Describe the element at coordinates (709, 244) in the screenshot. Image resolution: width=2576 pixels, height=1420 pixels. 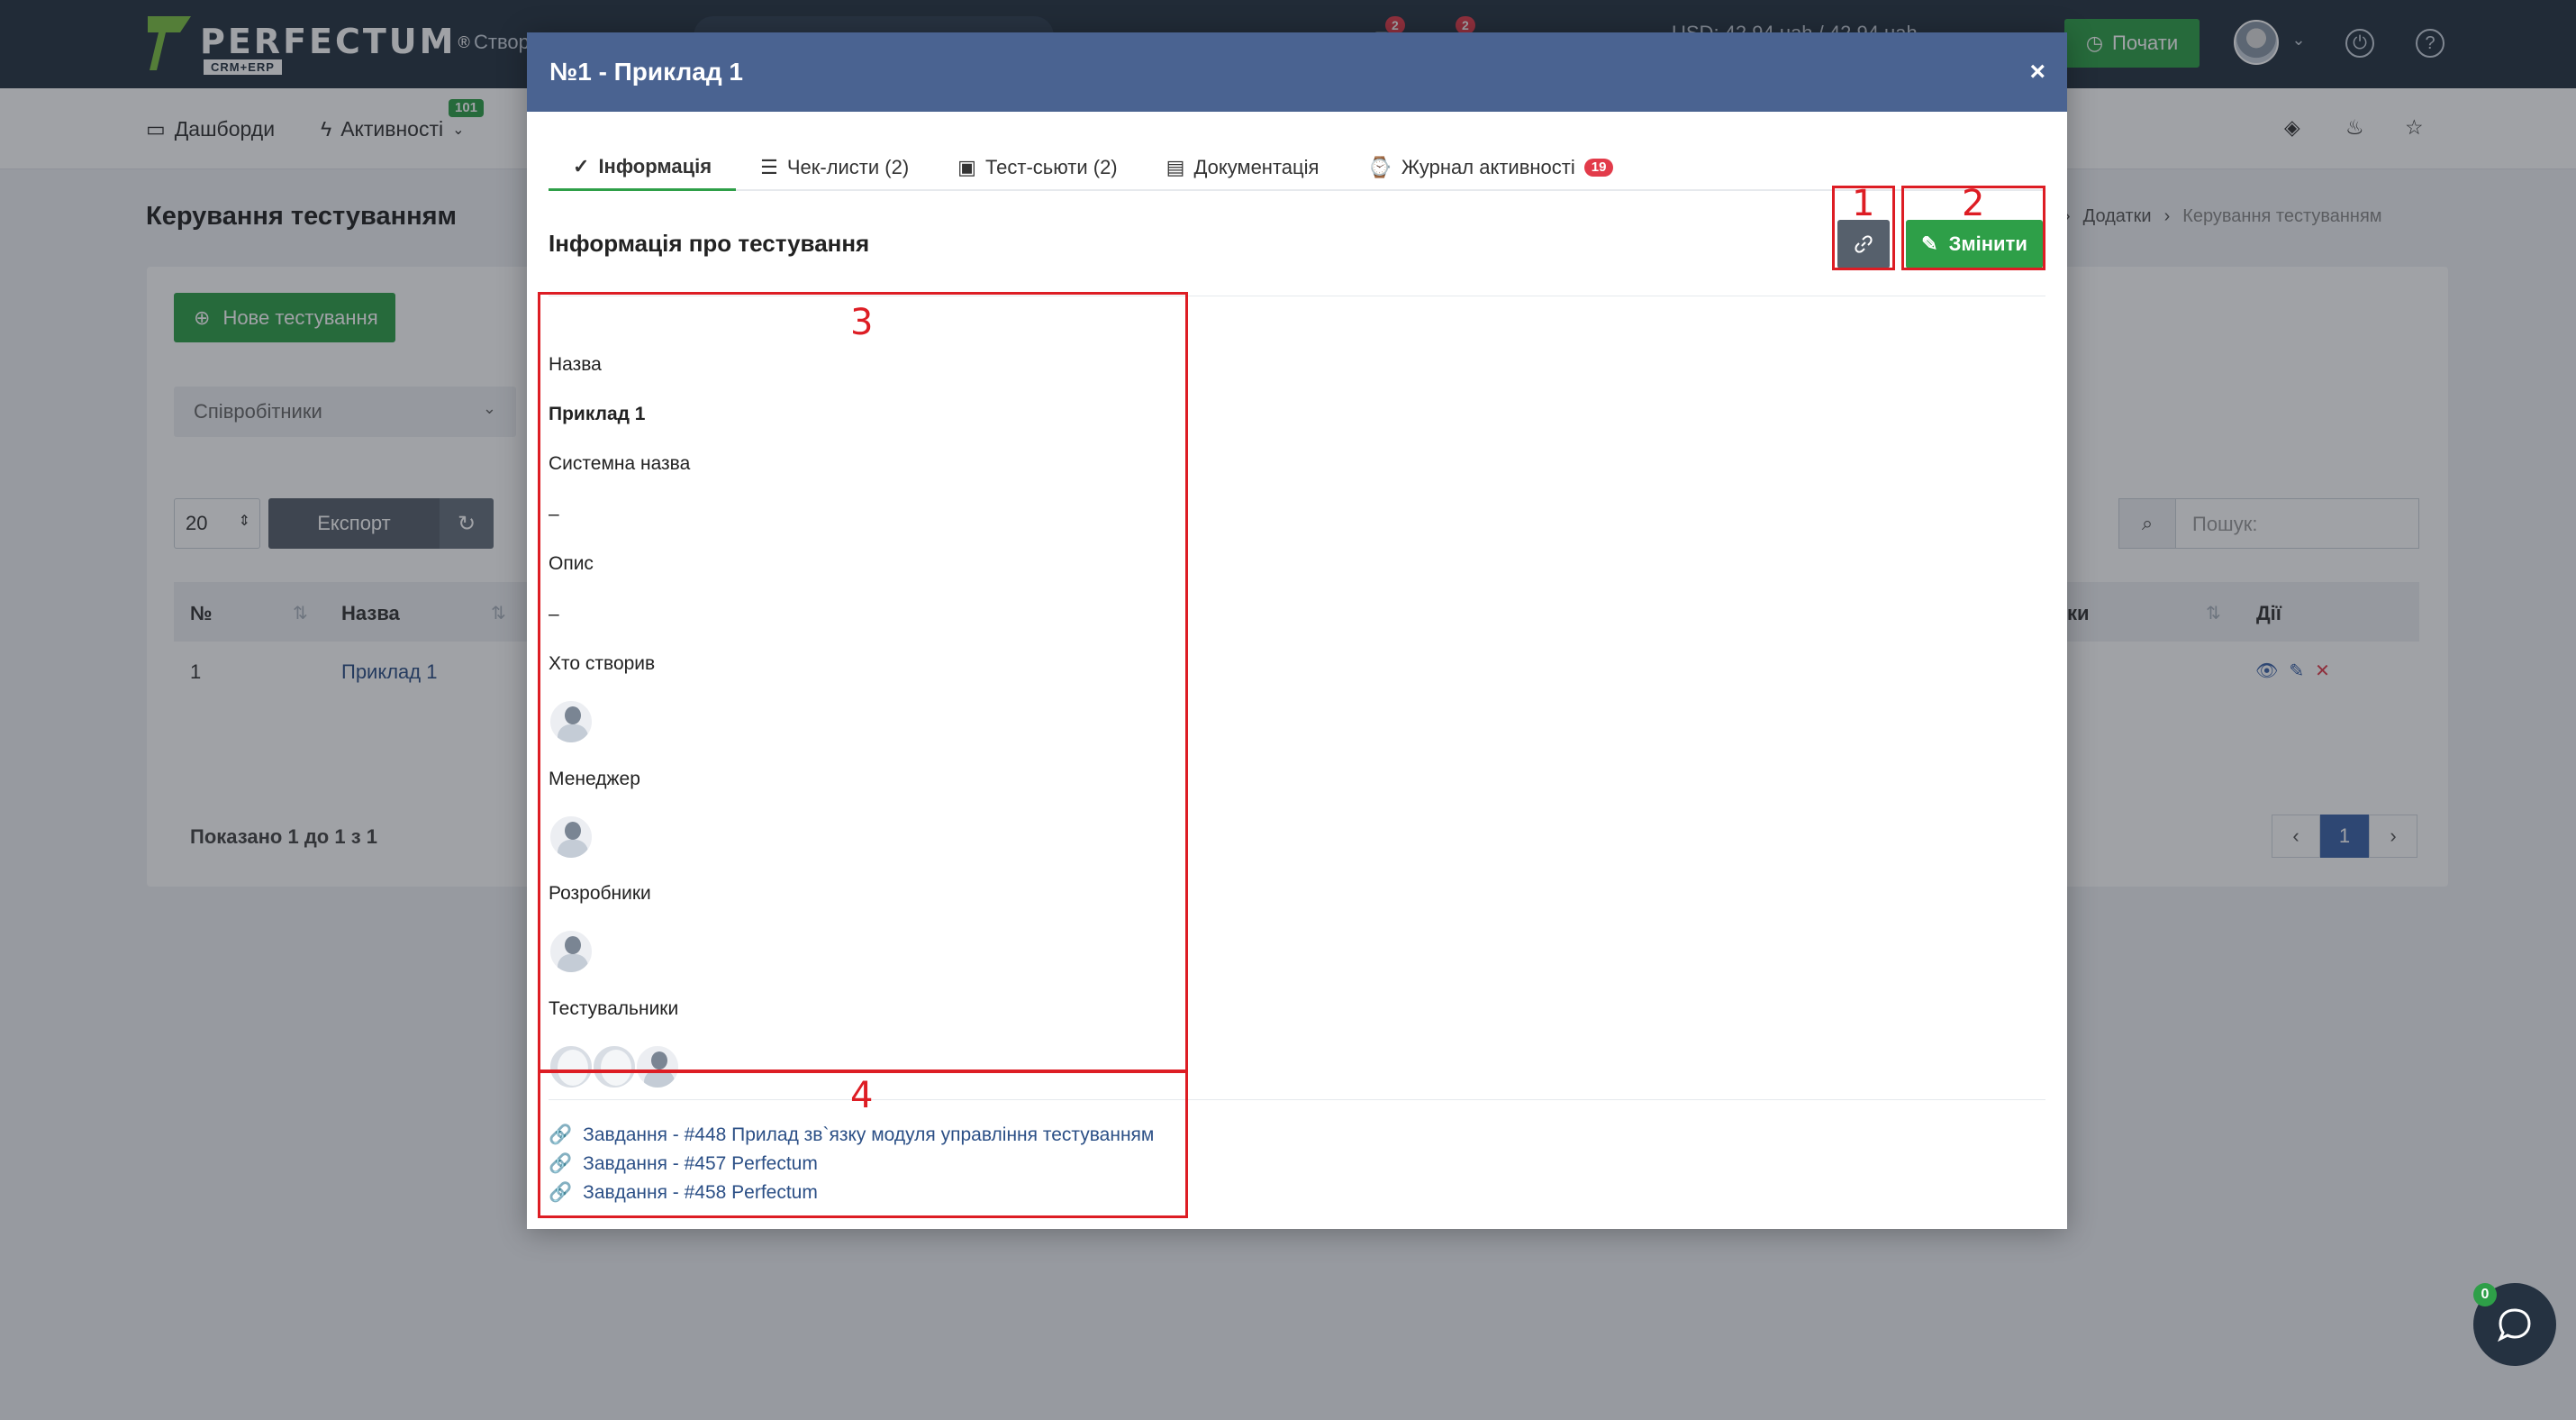
I see `section-title: Інформація про тестування` at that location.